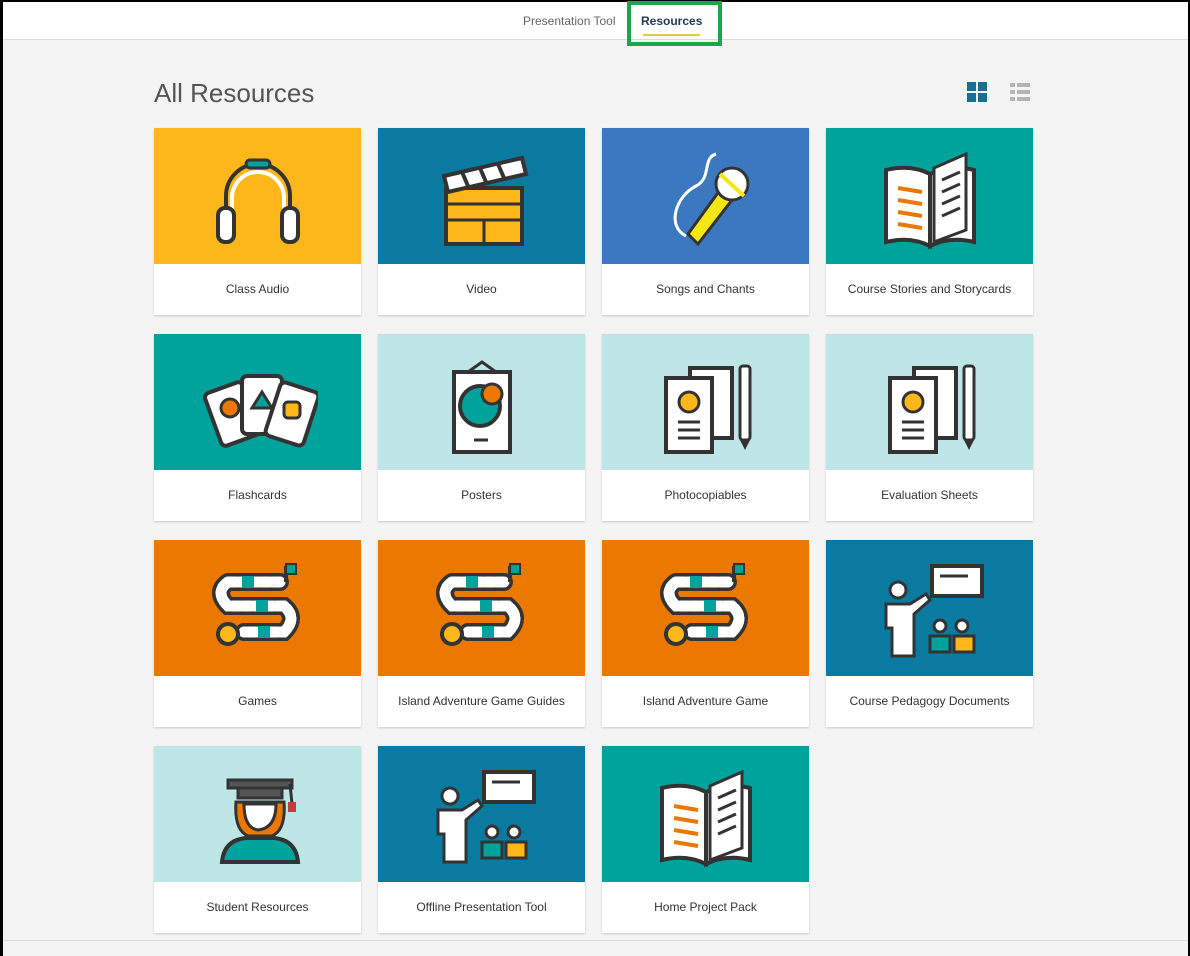 This screenshot has height=956, width=1190. I want to click on resource-card: Class Audio, so click(257, 221).